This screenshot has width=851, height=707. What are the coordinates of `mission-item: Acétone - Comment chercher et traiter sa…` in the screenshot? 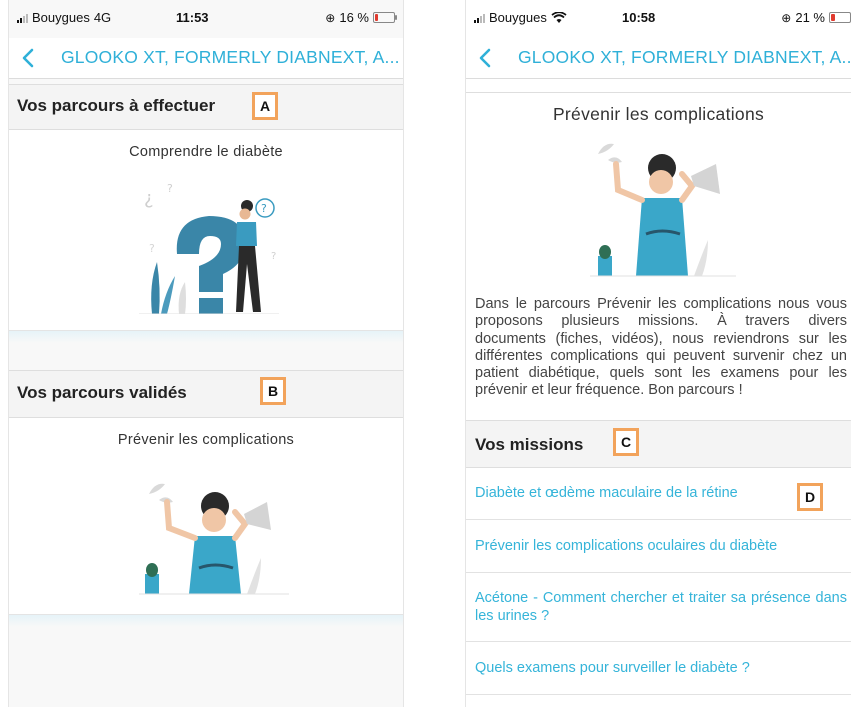 It's located at (658, 608).